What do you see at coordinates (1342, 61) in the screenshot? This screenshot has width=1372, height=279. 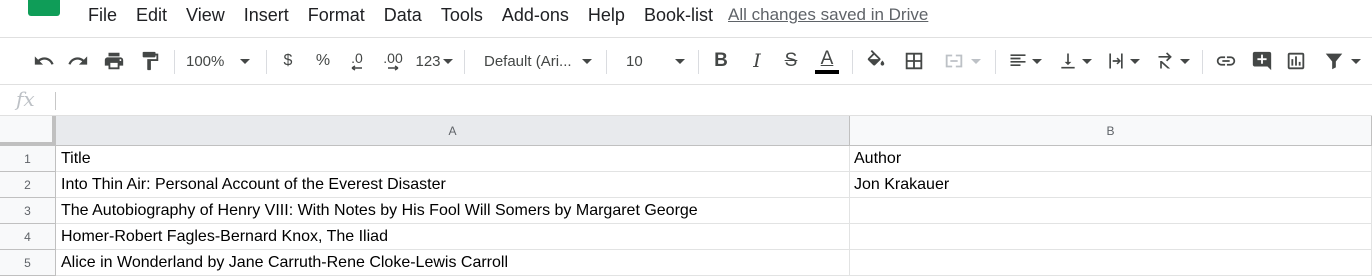 I see `filter-icon` at bounding box center [1342, 61].